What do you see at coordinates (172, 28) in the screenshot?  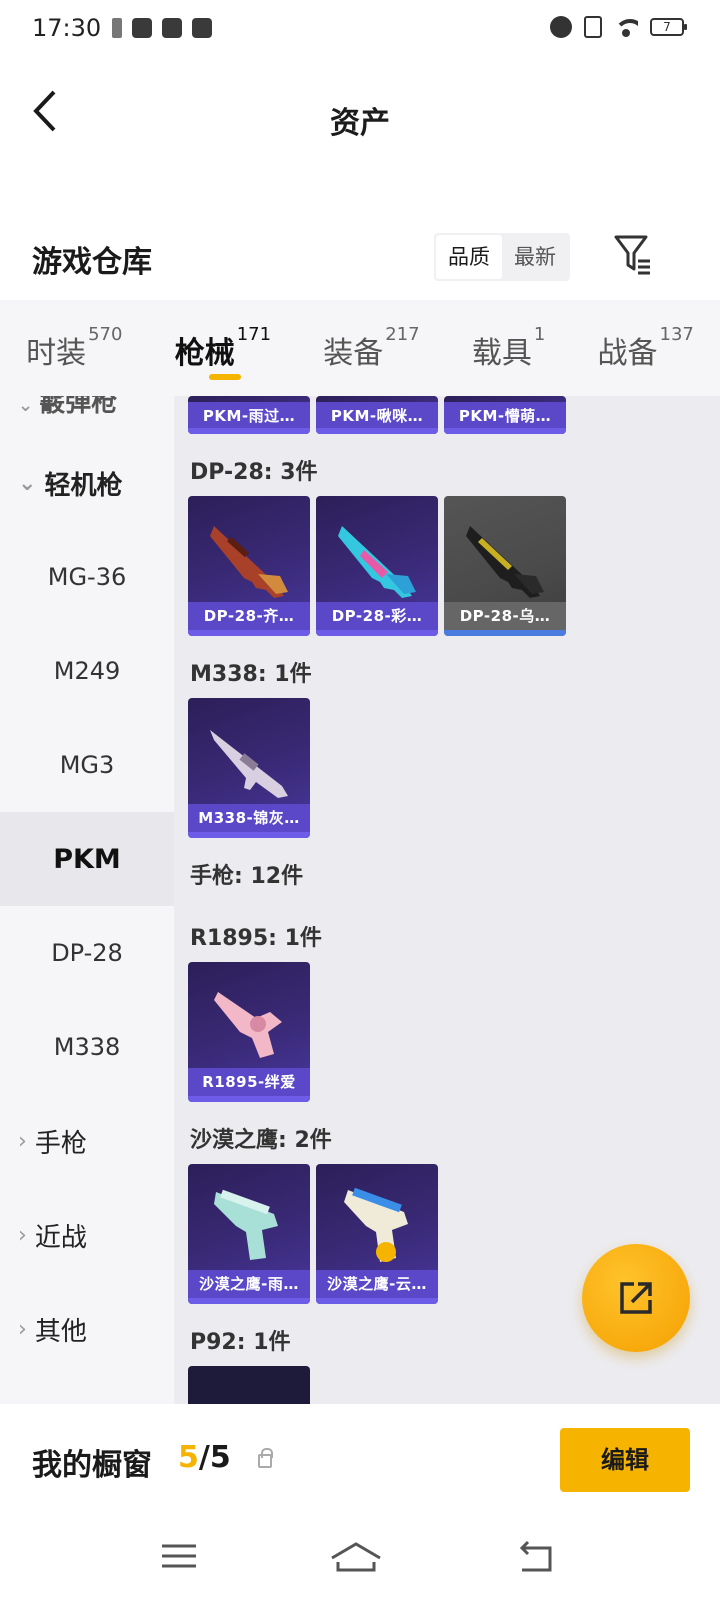 I see `app-notification-icon` at bounding box center [172, 28].